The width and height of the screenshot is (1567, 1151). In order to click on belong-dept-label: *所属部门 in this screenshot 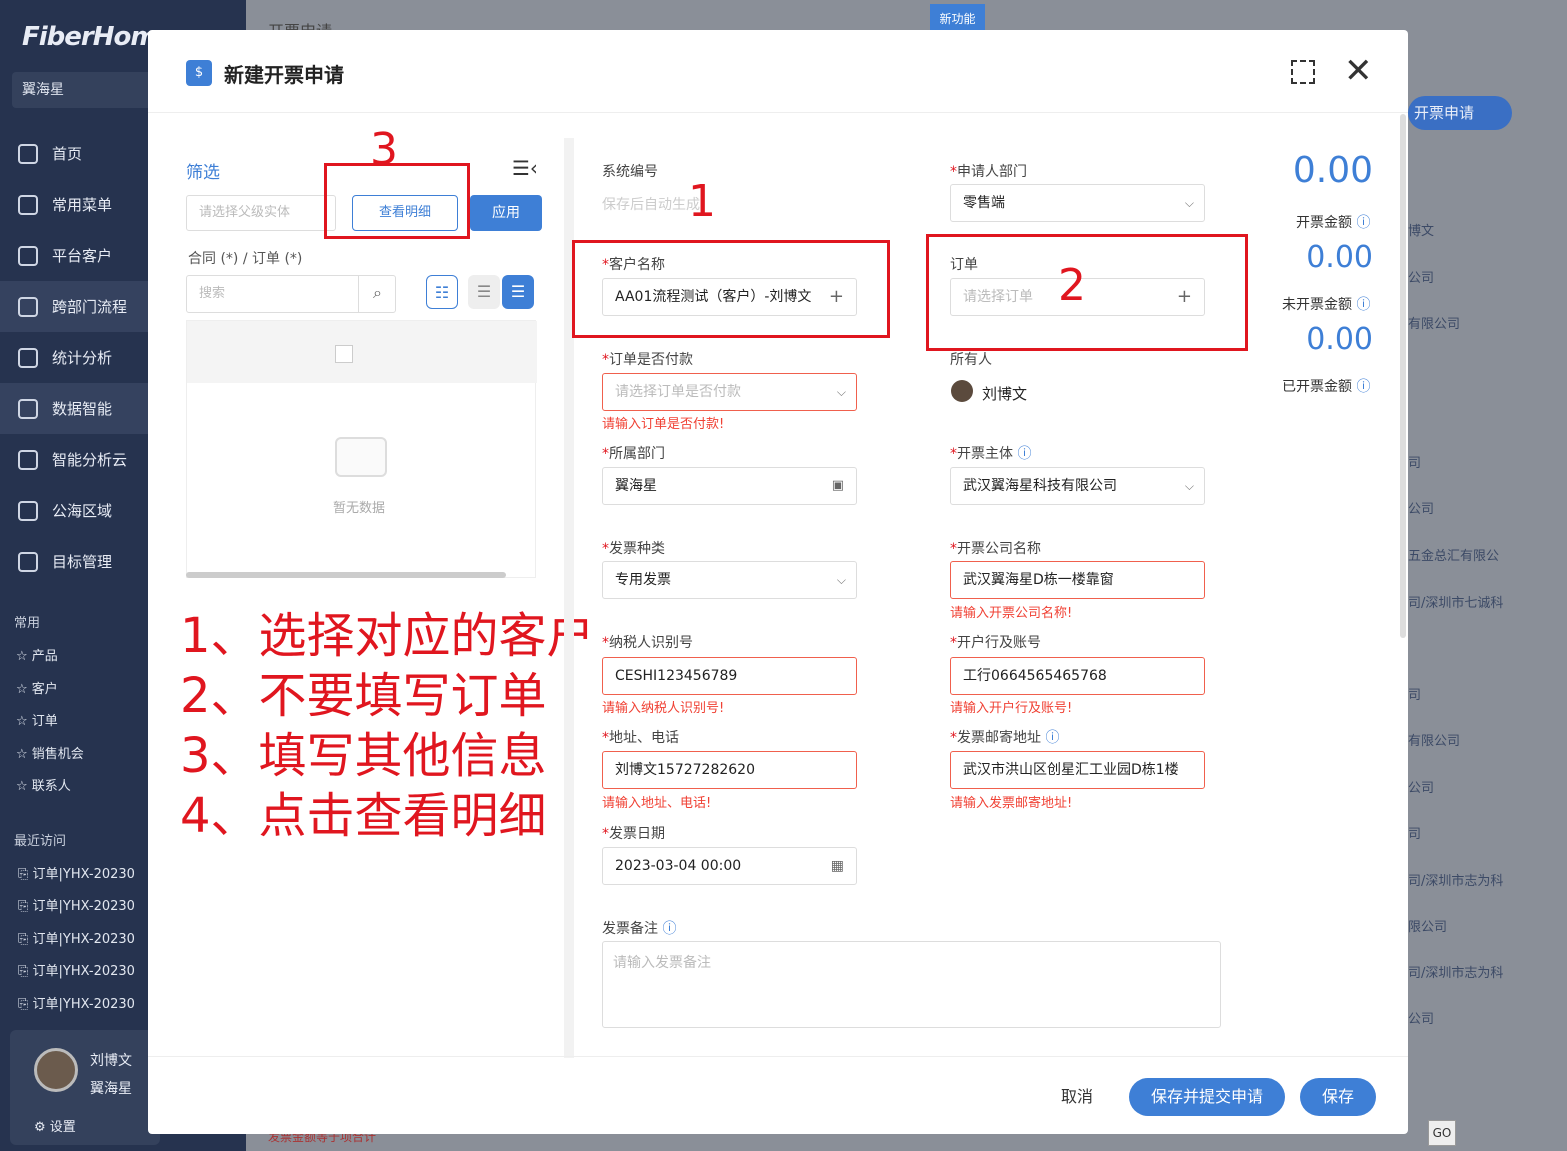, I will do `click(633, 454)`.